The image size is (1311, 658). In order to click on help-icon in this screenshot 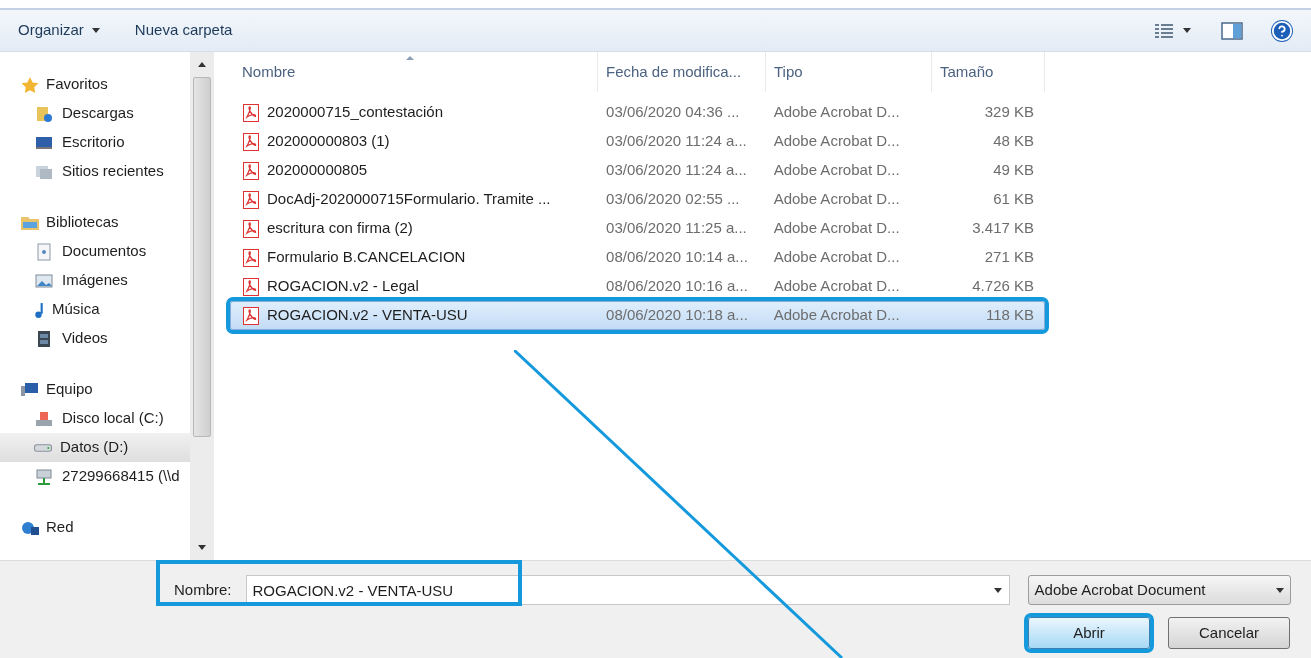, I will do `click(1282, 30)`.